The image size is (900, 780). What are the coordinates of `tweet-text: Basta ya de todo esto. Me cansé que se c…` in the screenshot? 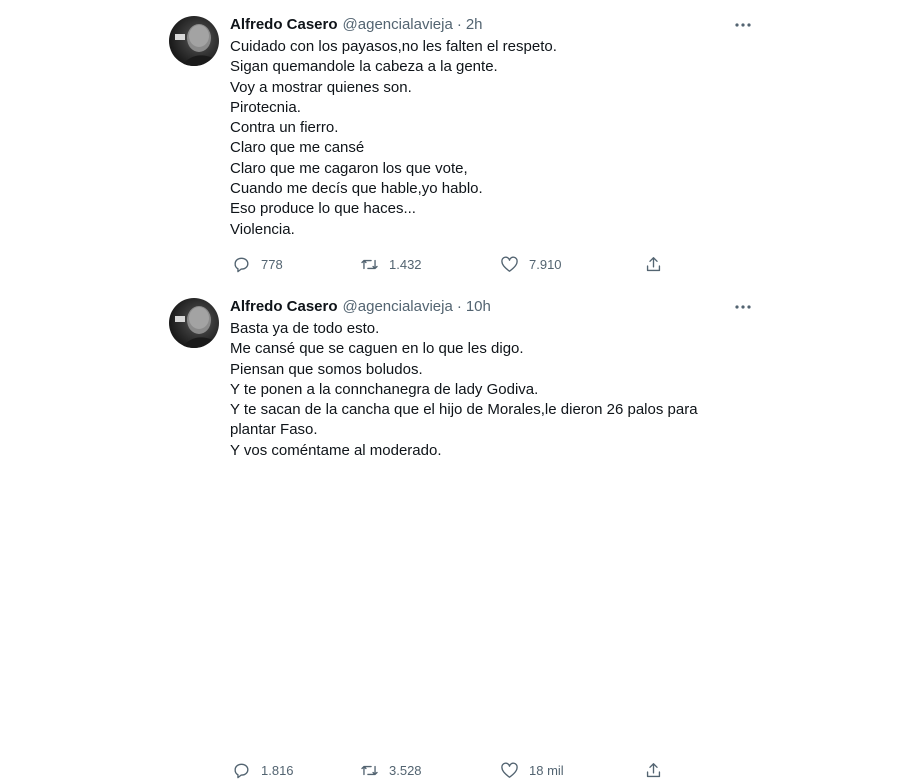 It's located at (490, 390).